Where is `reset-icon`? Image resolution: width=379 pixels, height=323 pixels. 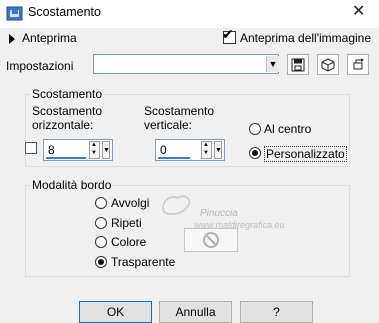
reset-icon is located at coordinates (358, 63).